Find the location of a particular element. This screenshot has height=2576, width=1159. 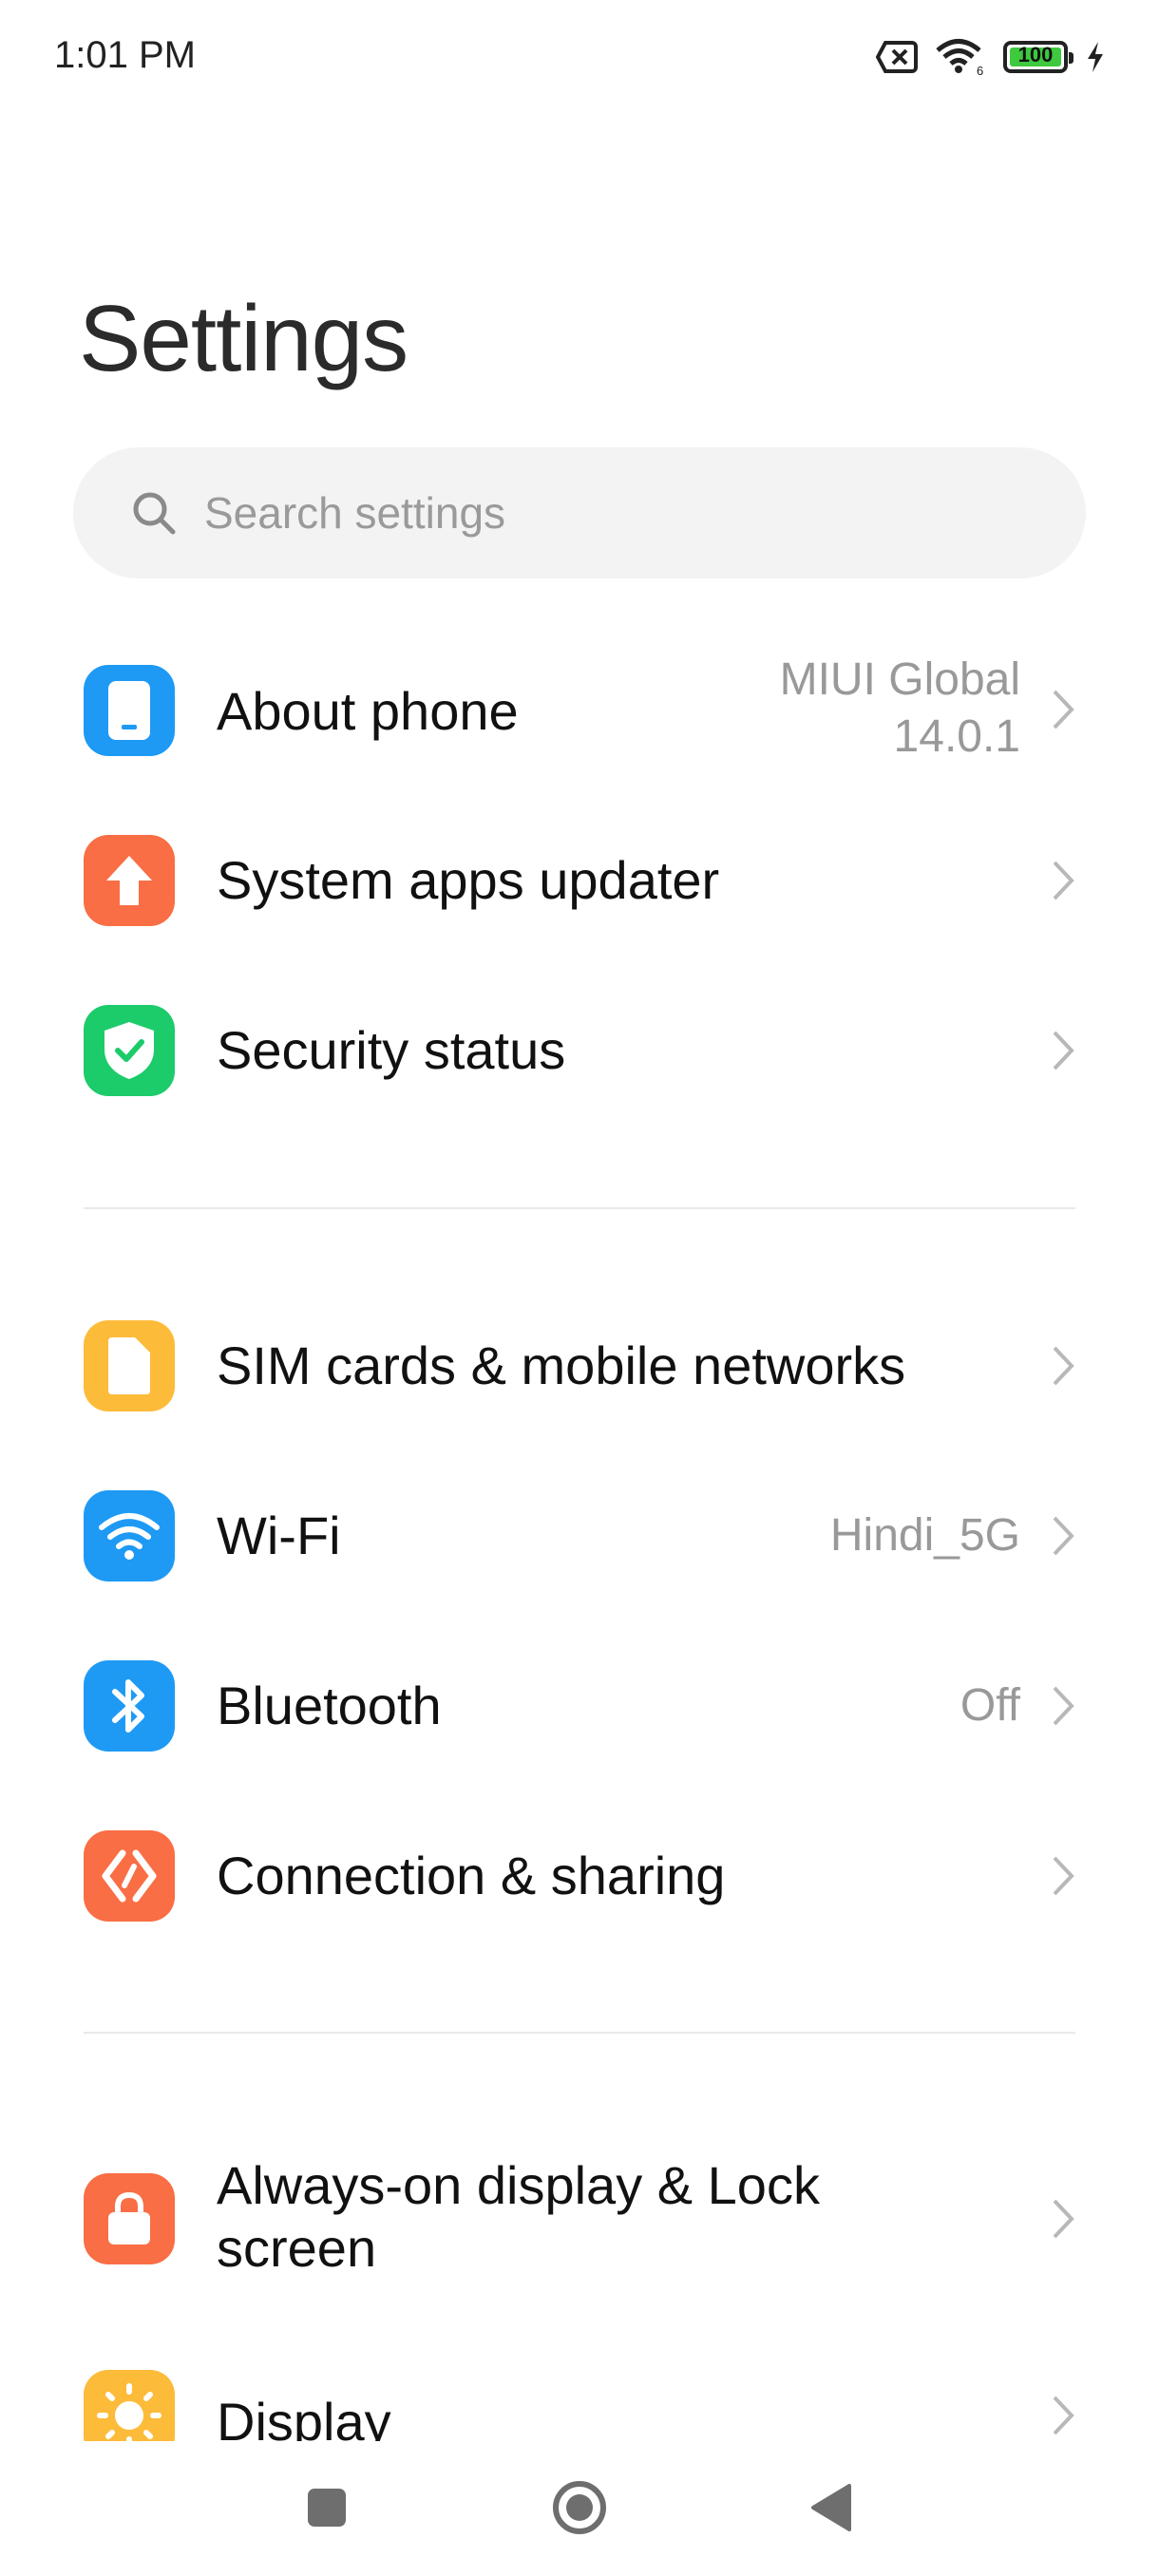

wifi-icon is located at coordinates (129, 1536).